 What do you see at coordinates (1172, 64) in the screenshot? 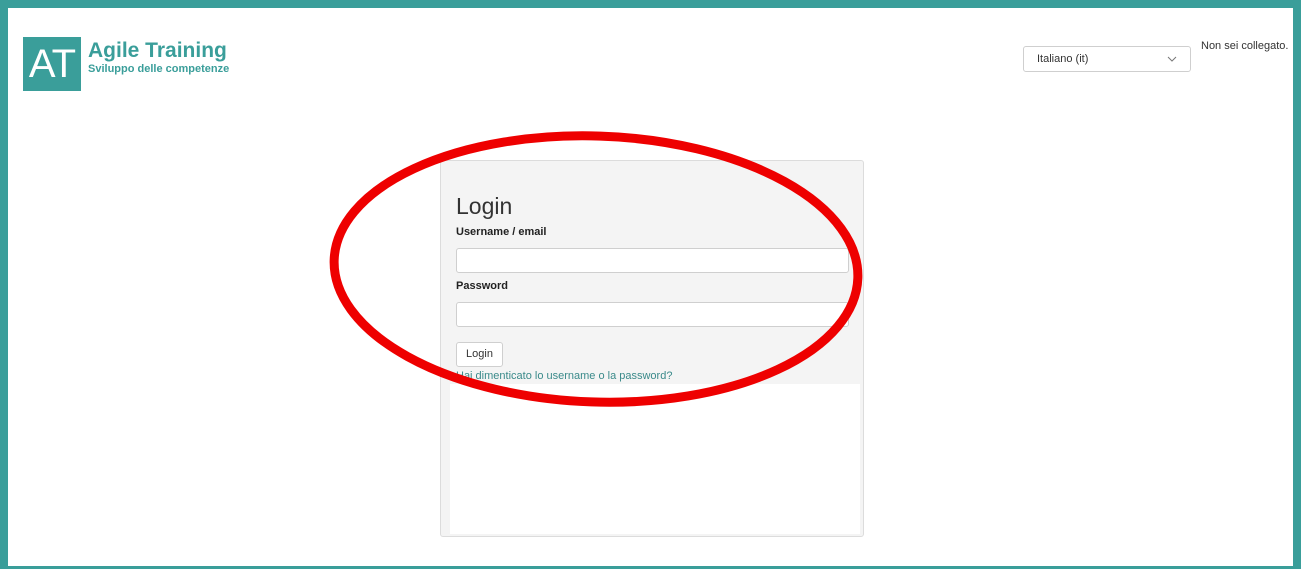
I see `chevron-down-icon` at bounding box center [1172, 64].